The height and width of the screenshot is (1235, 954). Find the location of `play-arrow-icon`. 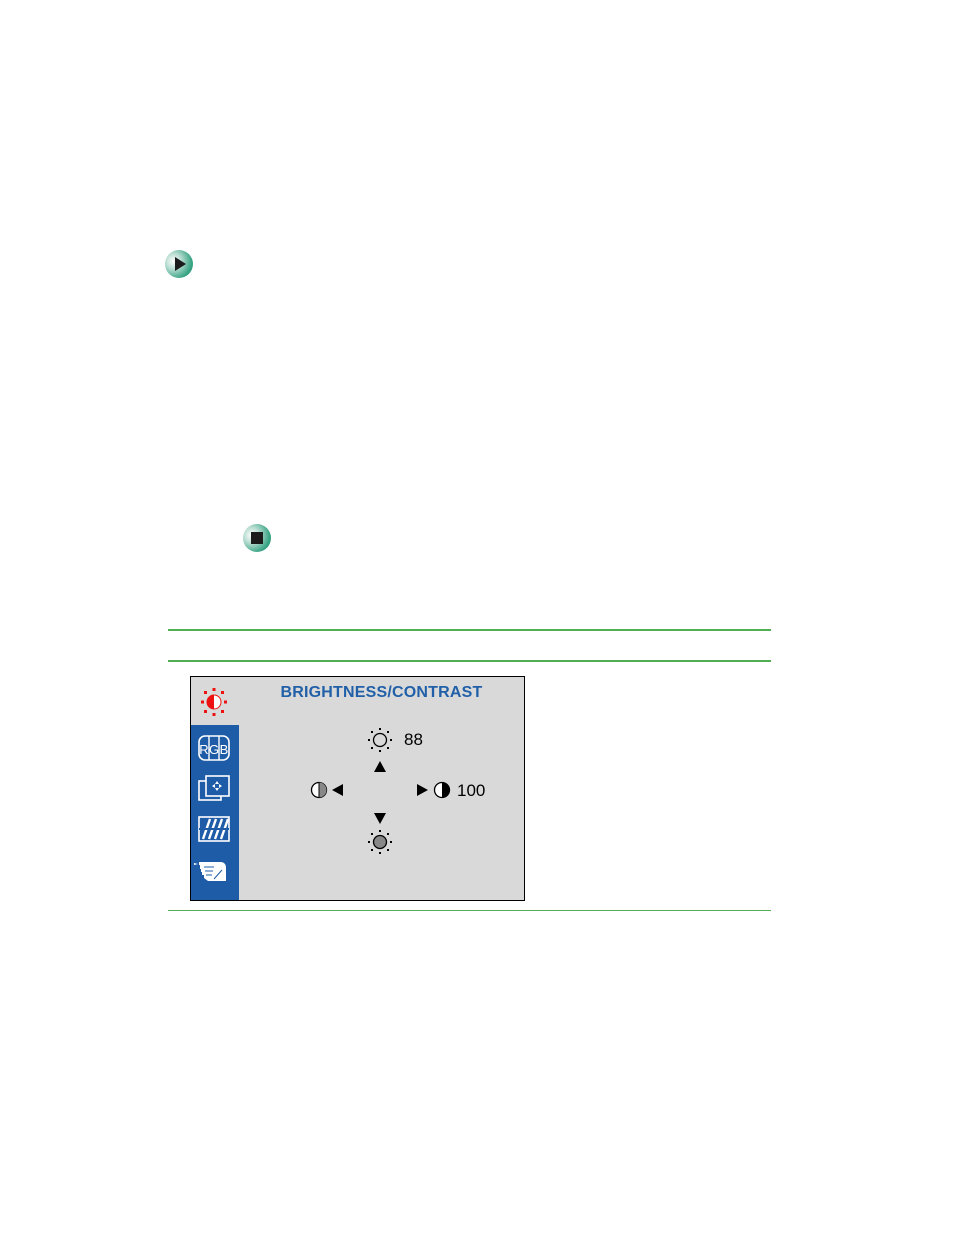

play-arrow-icon is located at coordinates (179, 264).